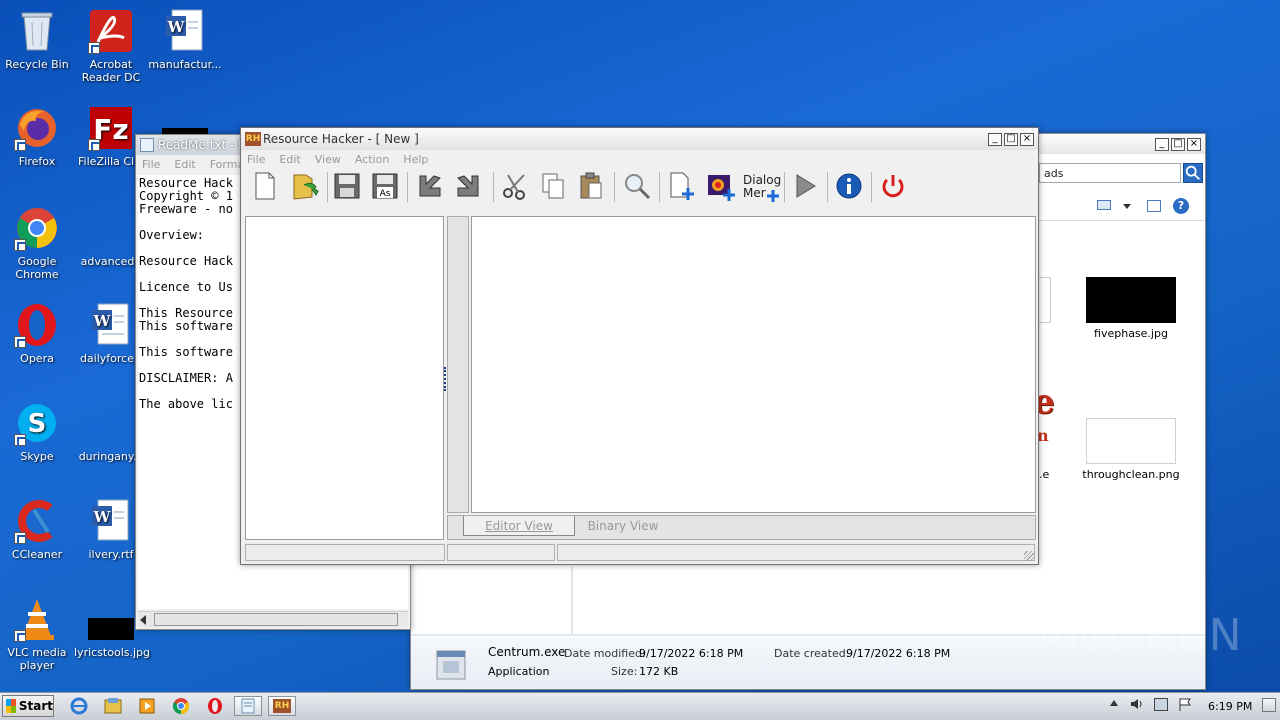  I want to click on chevron-down-icon, so click(1127, 206).